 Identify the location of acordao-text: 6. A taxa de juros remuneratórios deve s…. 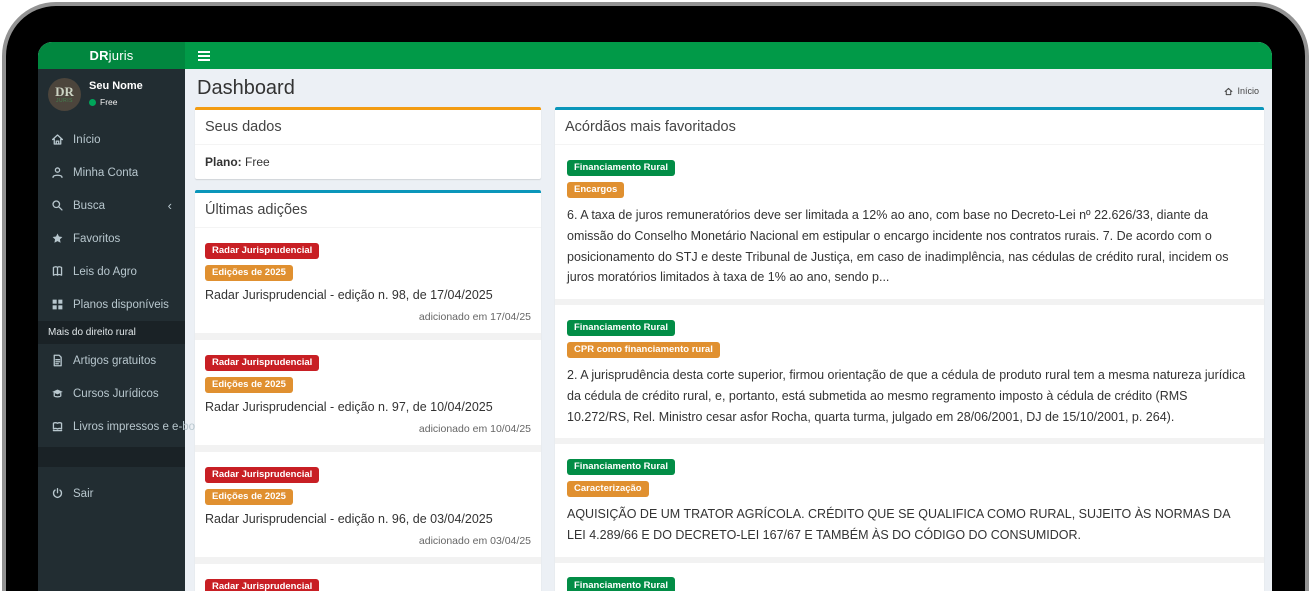
(909, 246).